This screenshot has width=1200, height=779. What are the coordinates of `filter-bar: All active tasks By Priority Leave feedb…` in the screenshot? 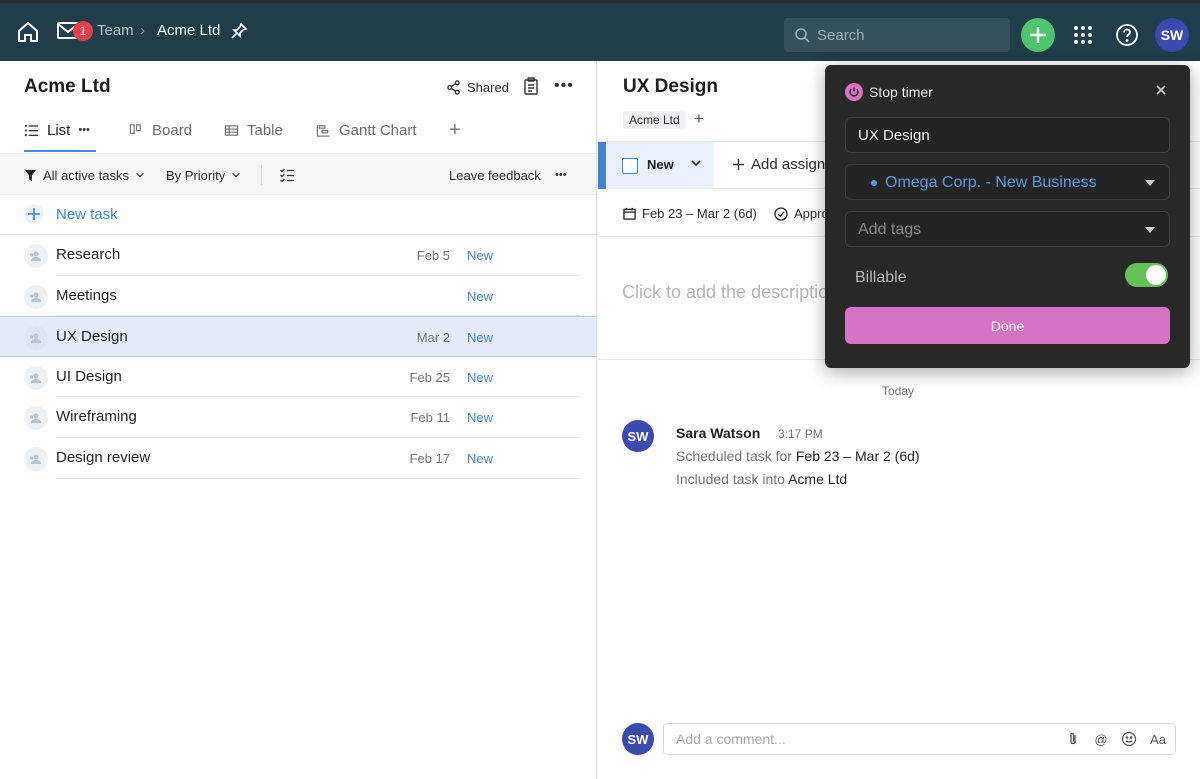 It's located at (298, 174).